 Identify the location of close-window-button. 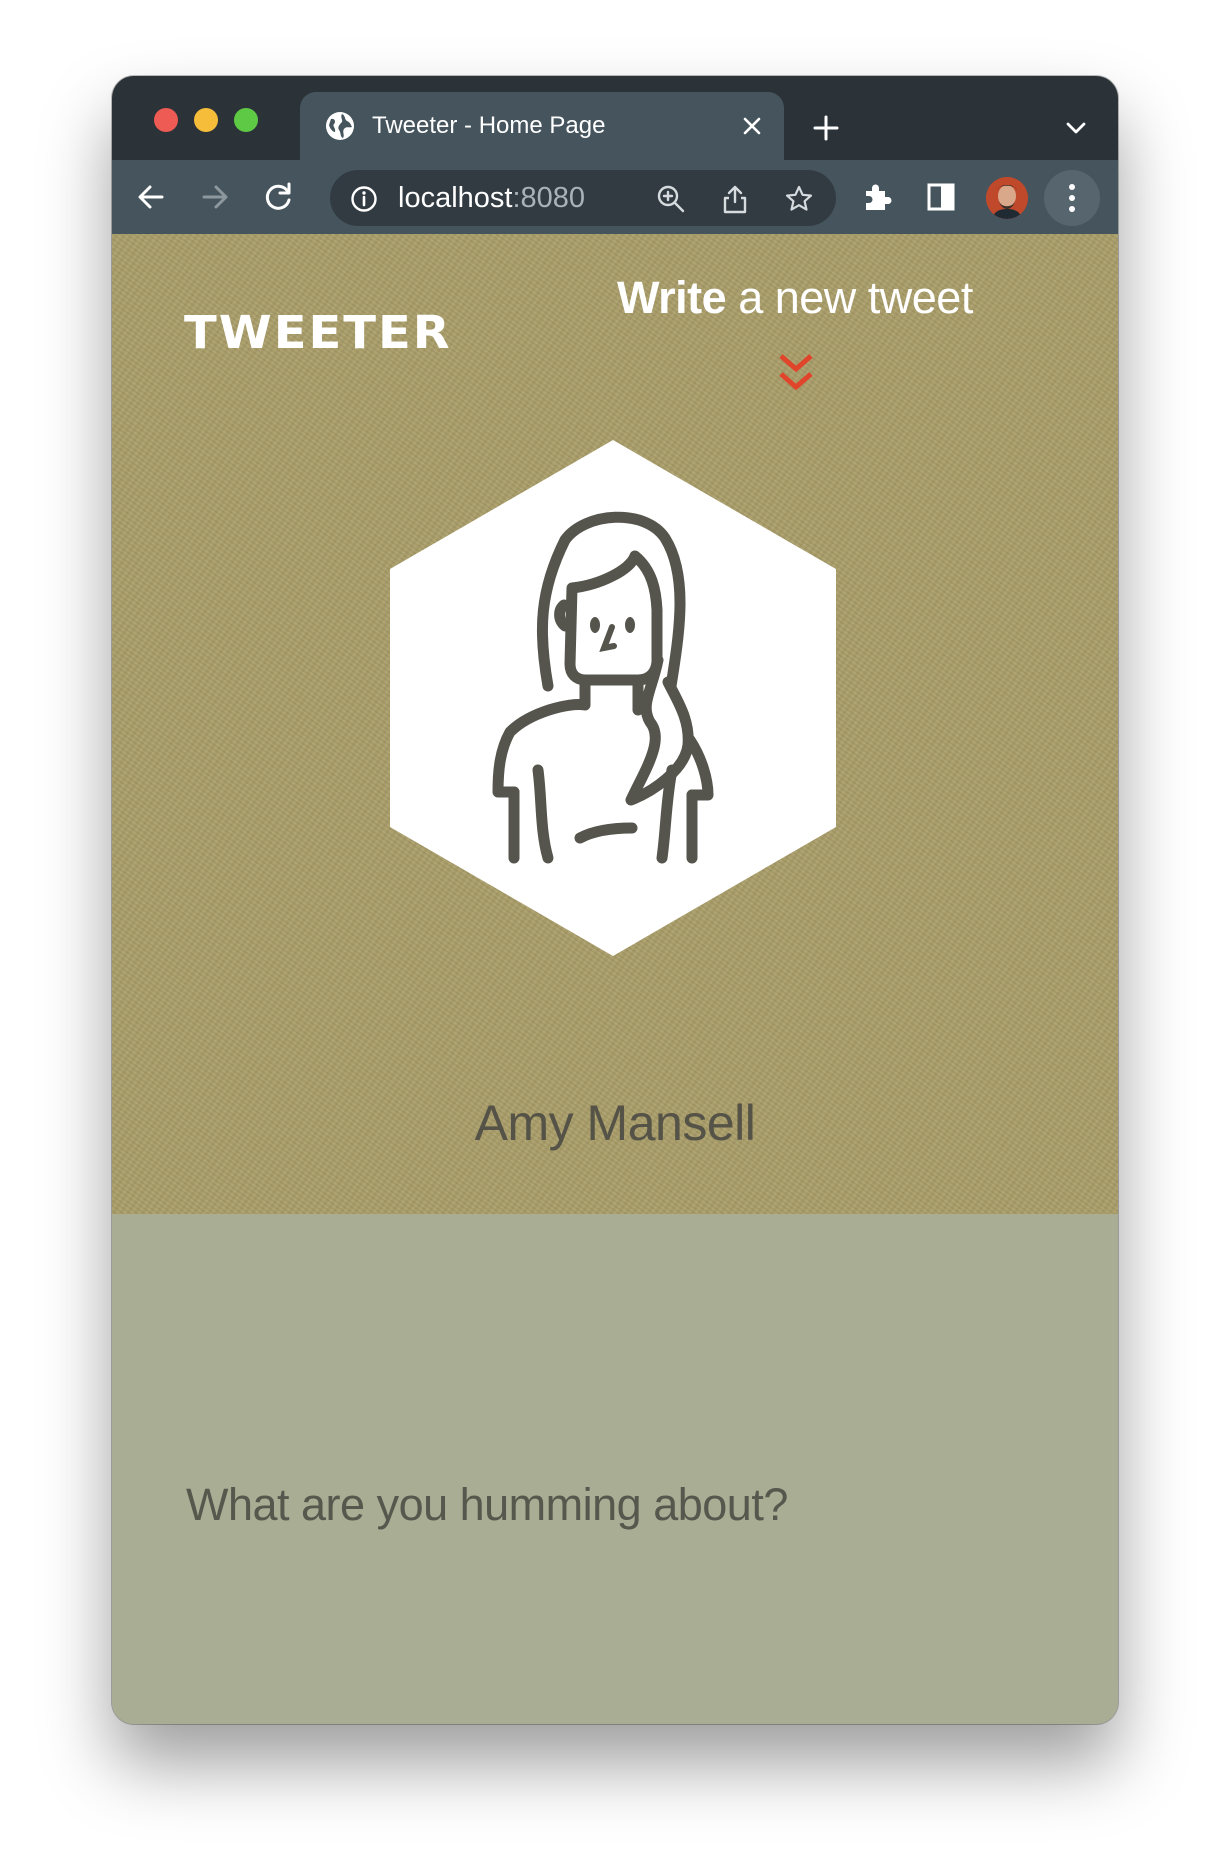
(166, 120).